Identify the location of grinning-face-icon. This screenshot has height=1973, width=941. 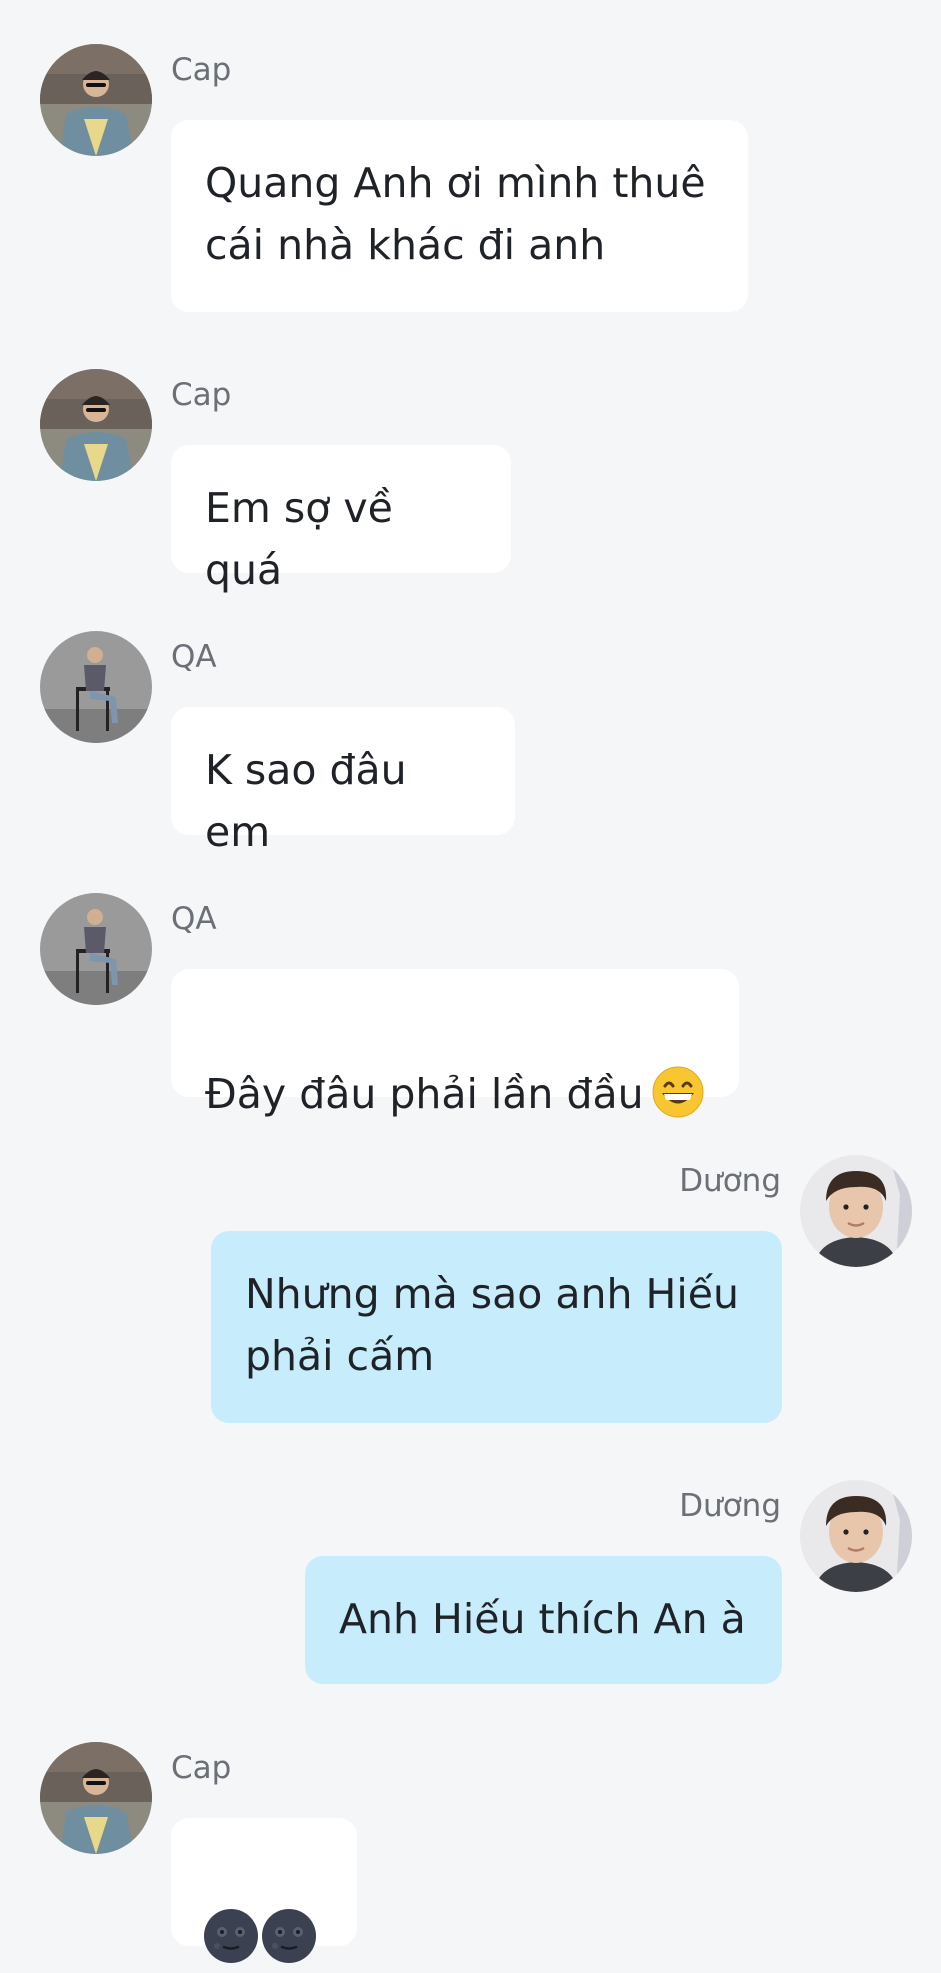
(678, 1092).